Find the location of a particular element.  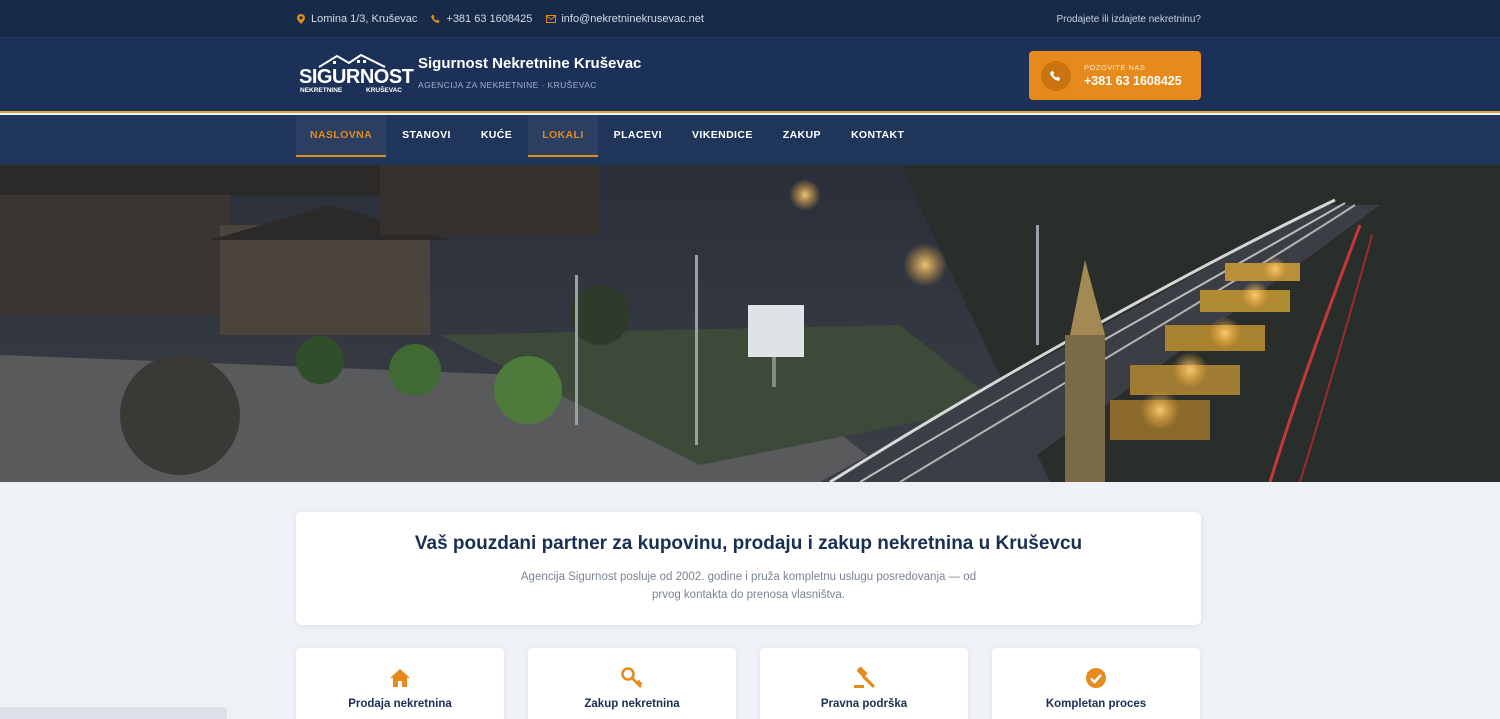

address-item: Lomina 1/3, Kruševac is located at coordinates (356, 19).